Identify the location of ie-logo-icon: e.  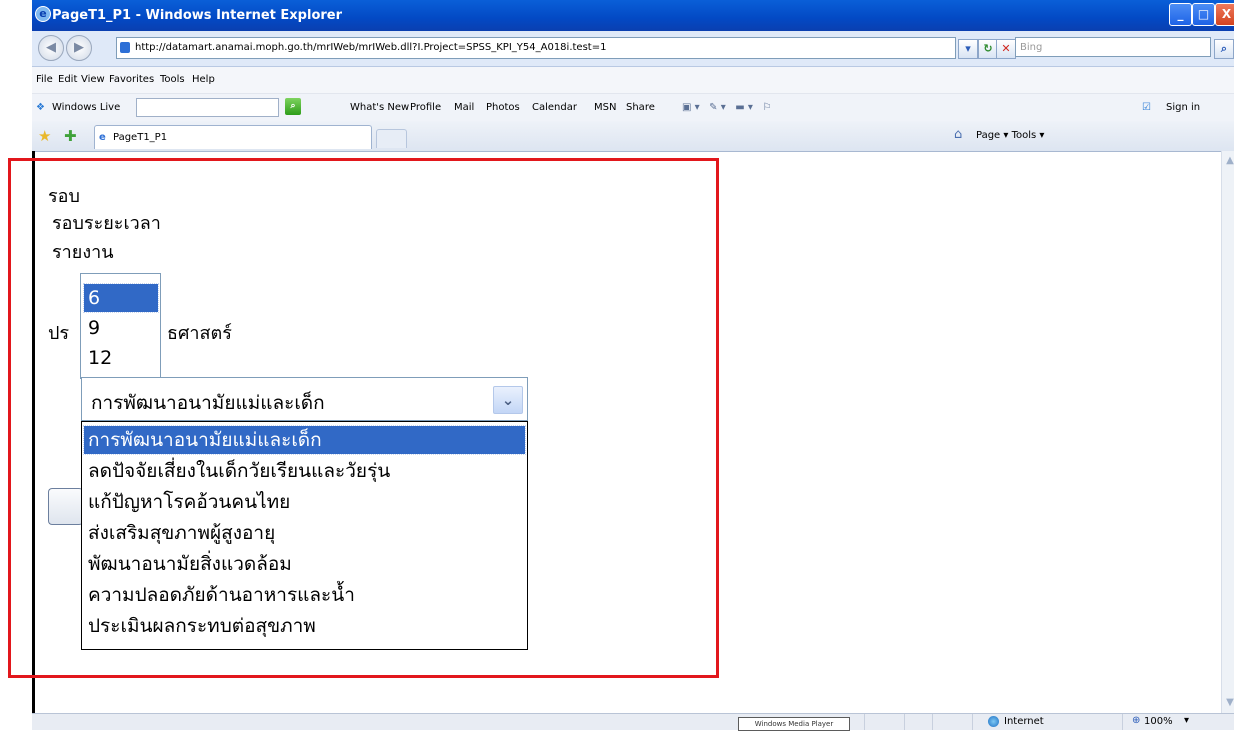
(43, 14).